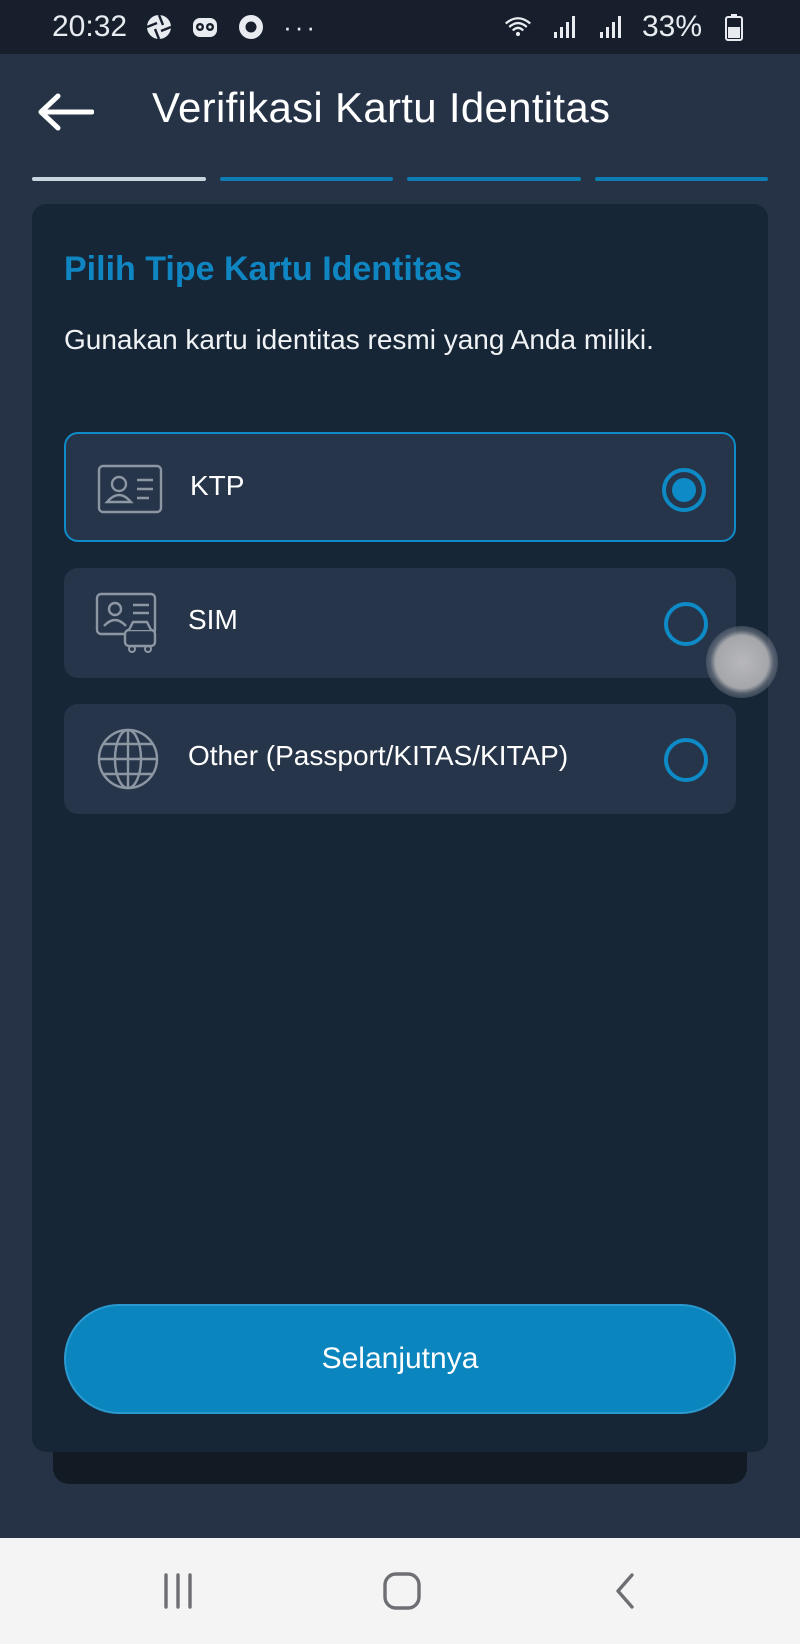 This screenshot has height=1644, width=800. What do you see at coordinates (671, 26) in the screenshot?
I see `battery-percent: 33%` at bounding box center [671, 26].